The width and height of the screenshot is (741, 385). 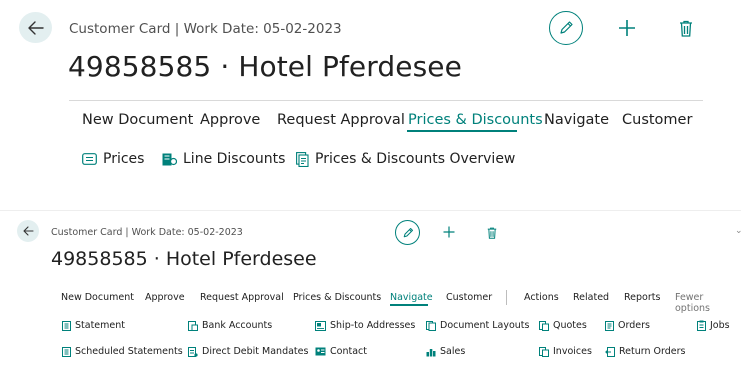 What do you see at coordinates (453, 351) in the screenshot?
I see `action-label: Sales` at bounding box center [453, 351].